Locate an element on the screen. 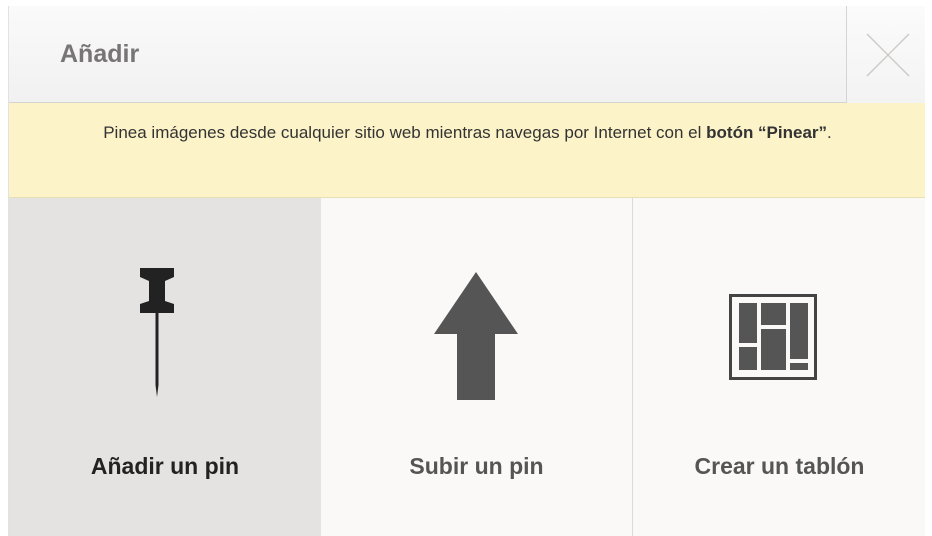 This screenshot has height=536, width=932. upload-arrow-icon is located at coordinates (476, 336).